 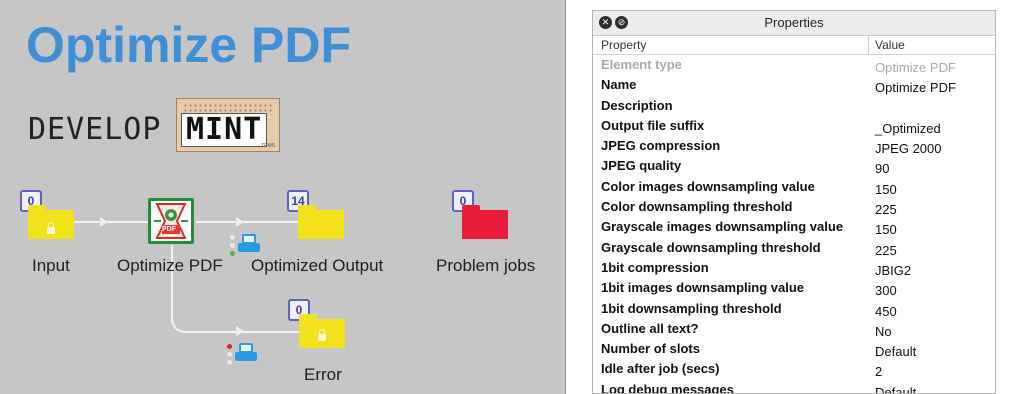 What do you see at coordinates (95, 129) in the screenshot?
I see `logo-develop-text: DEVELOP` at bounding box center [95, 129].